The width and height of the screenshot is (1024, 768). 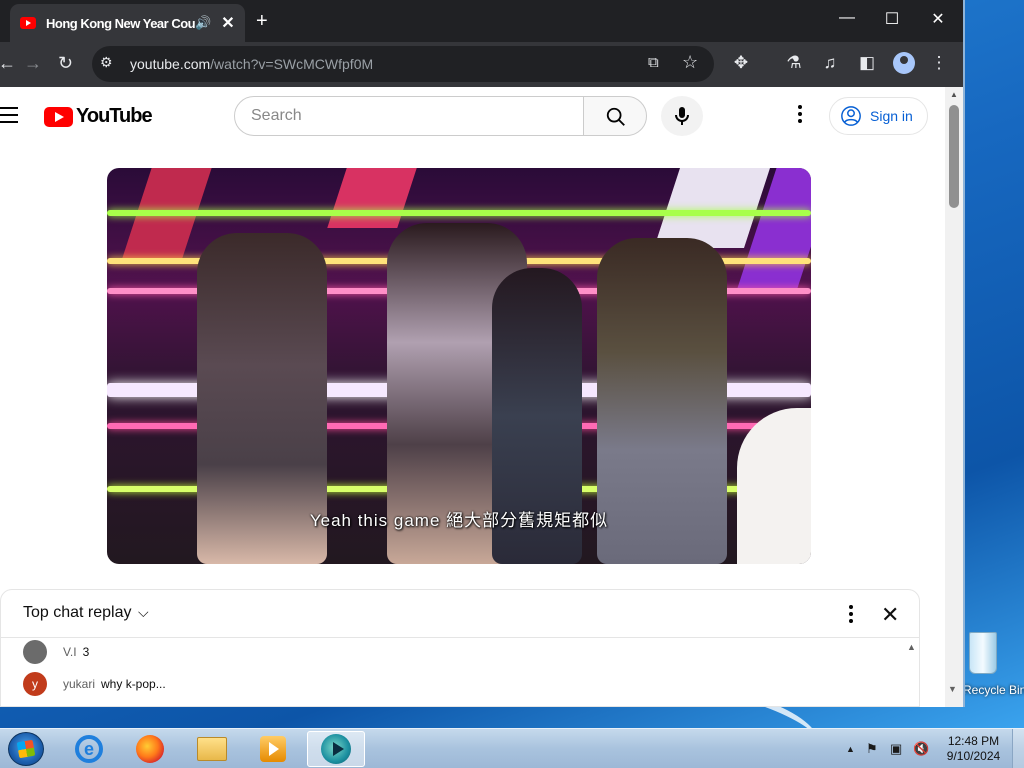 I want to click on chat-mode-dropdown: Top chat replay, so click(x=77, y=613).